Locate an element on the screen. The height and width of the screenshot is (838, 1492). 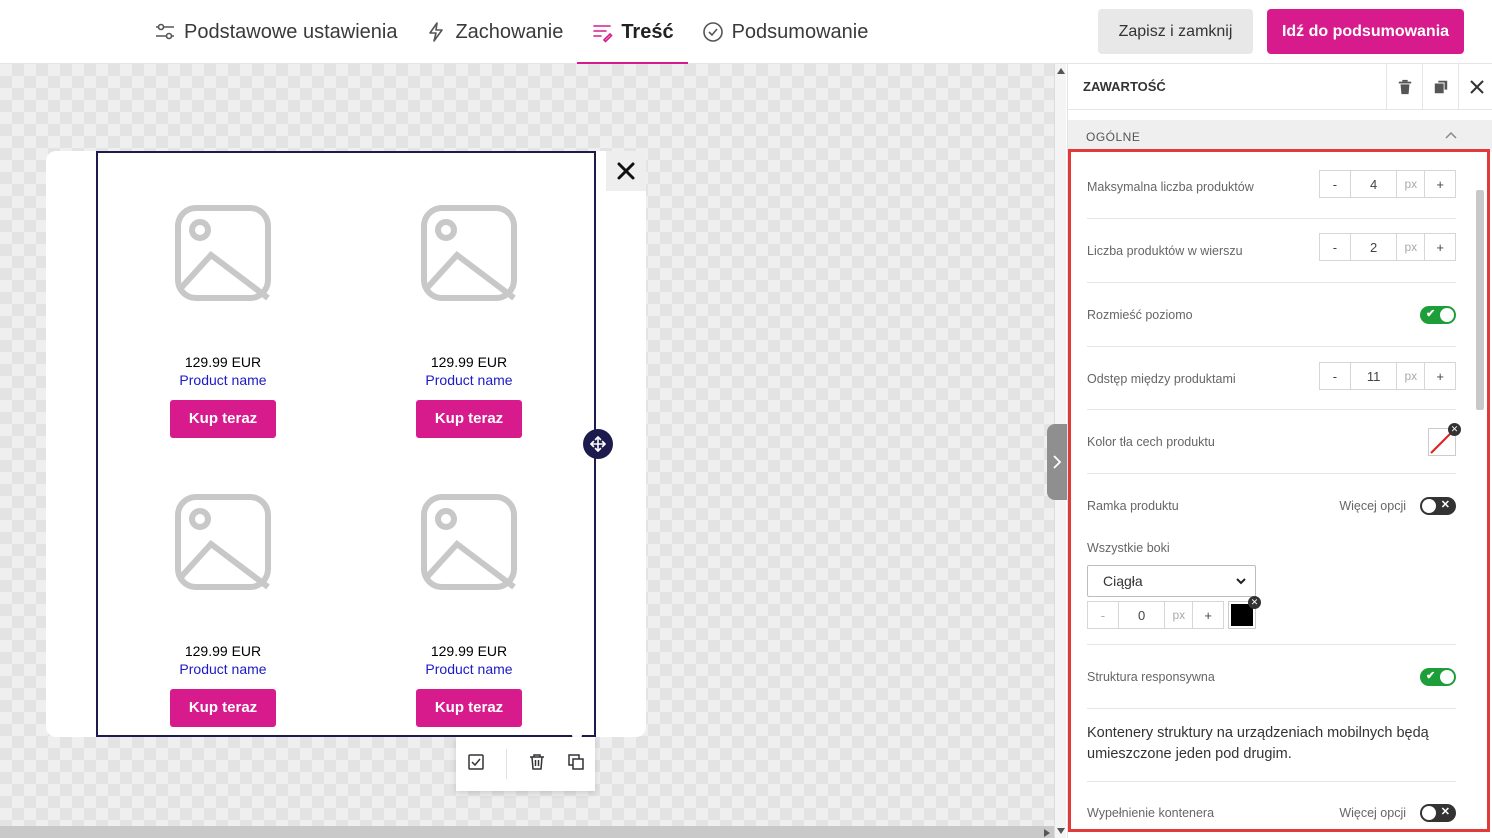
border-style-value: Ciągła is located at coordinates (1123, 581).